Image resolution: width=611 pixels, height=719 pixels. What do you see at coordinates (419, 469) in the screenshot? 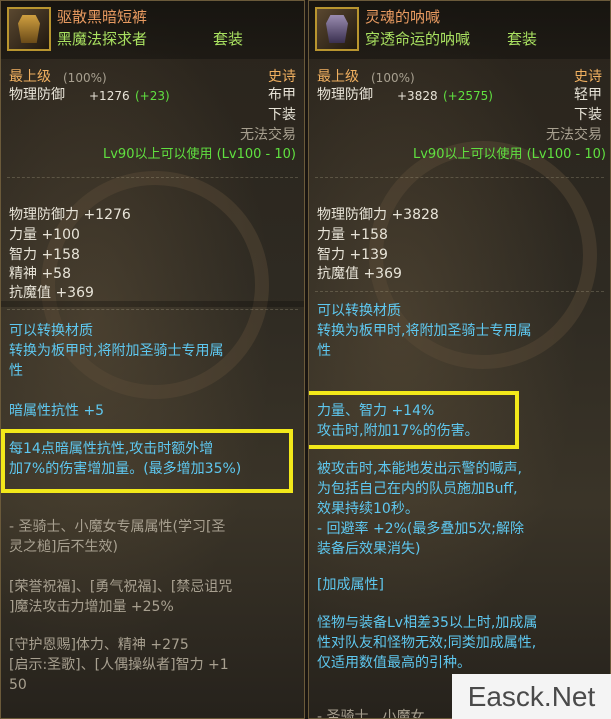
I see `shout-line: 被攻击时,本能地发出示警的喊声,` at bounding box center [419, 469].